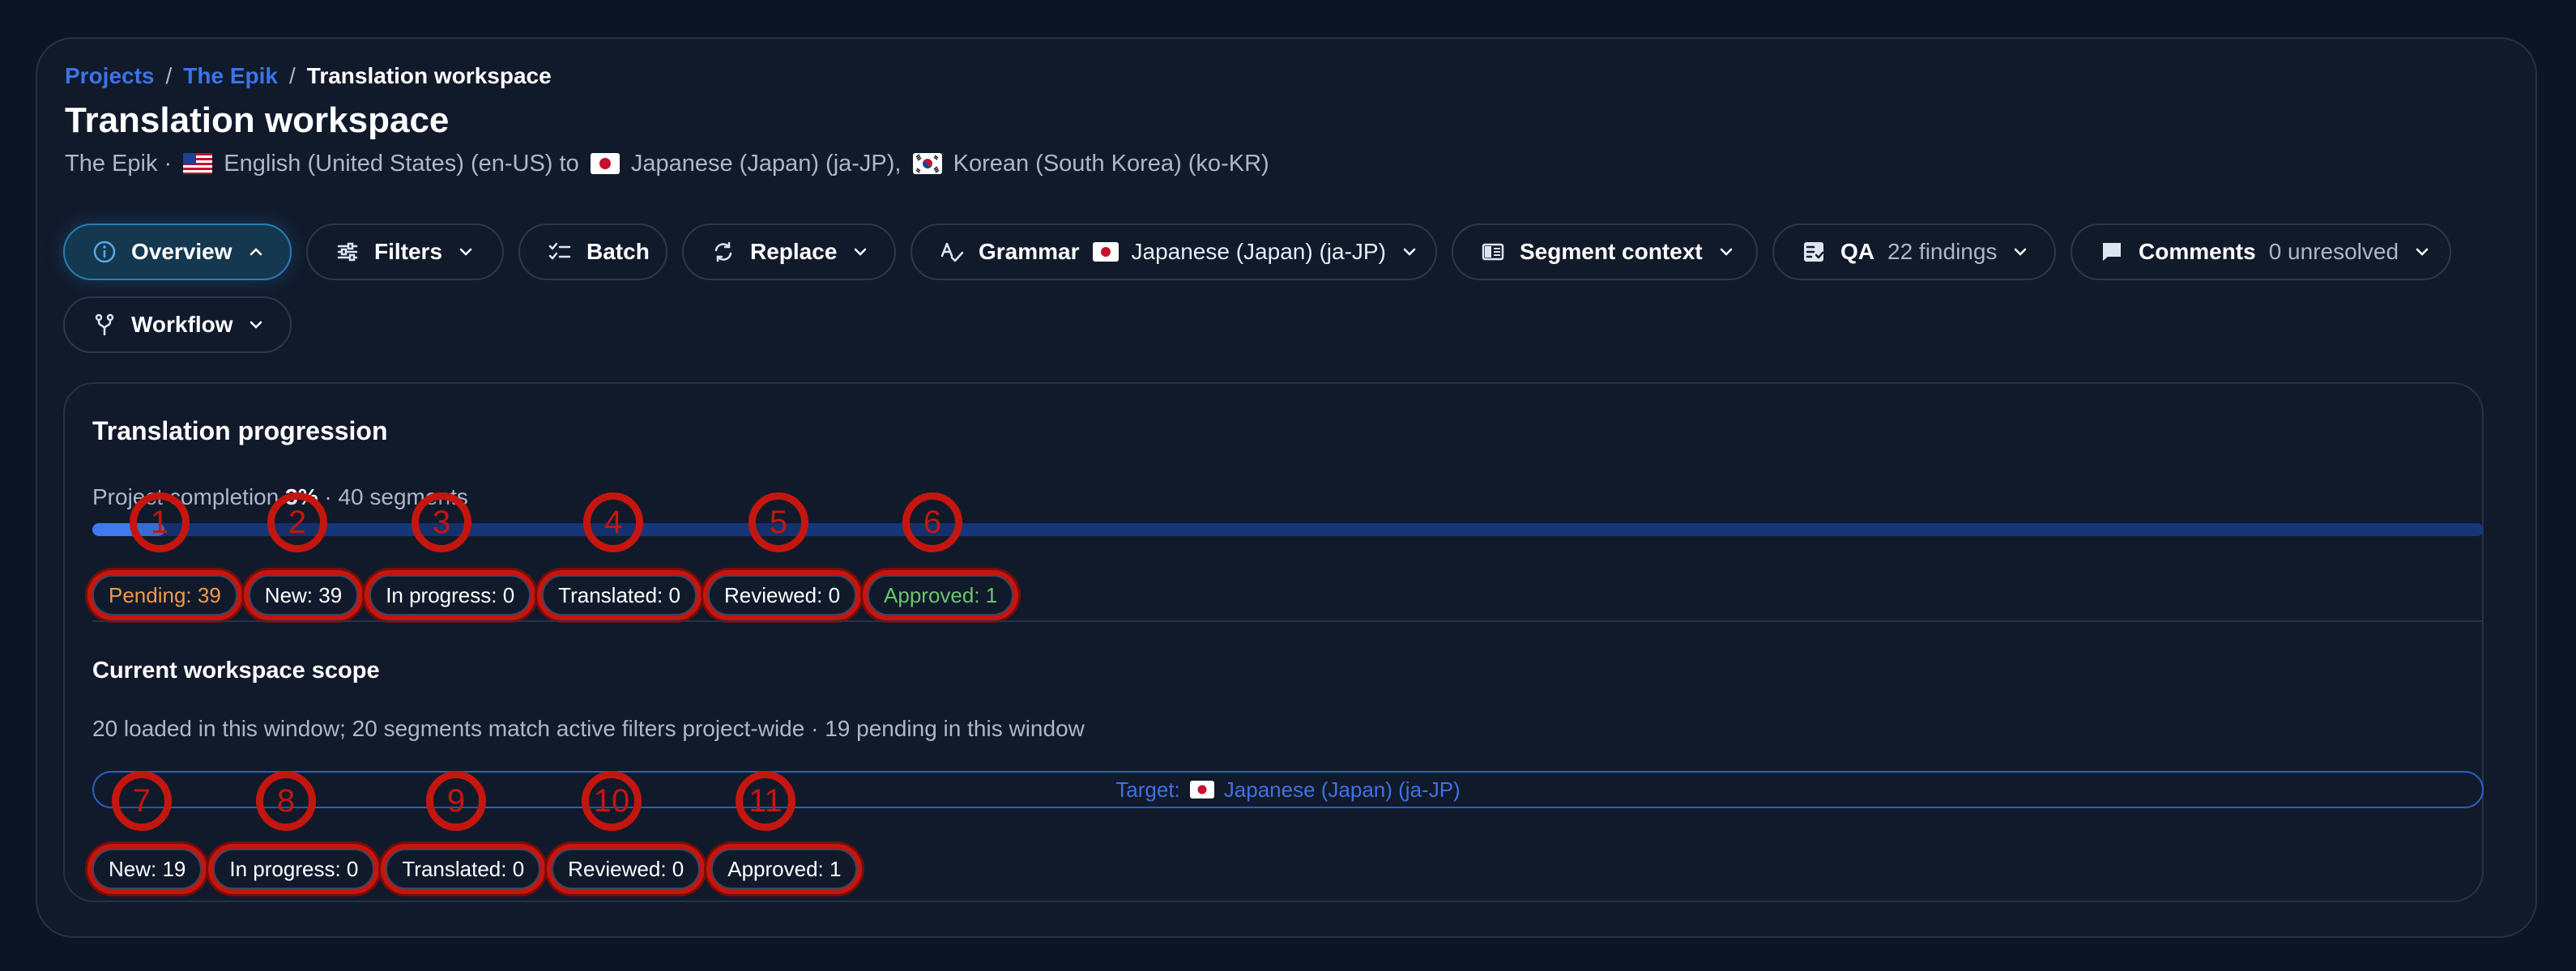 The image size is (2576, 971). I want to click on scope-in-progress-chip: In progress: 0, so click(294, 869).